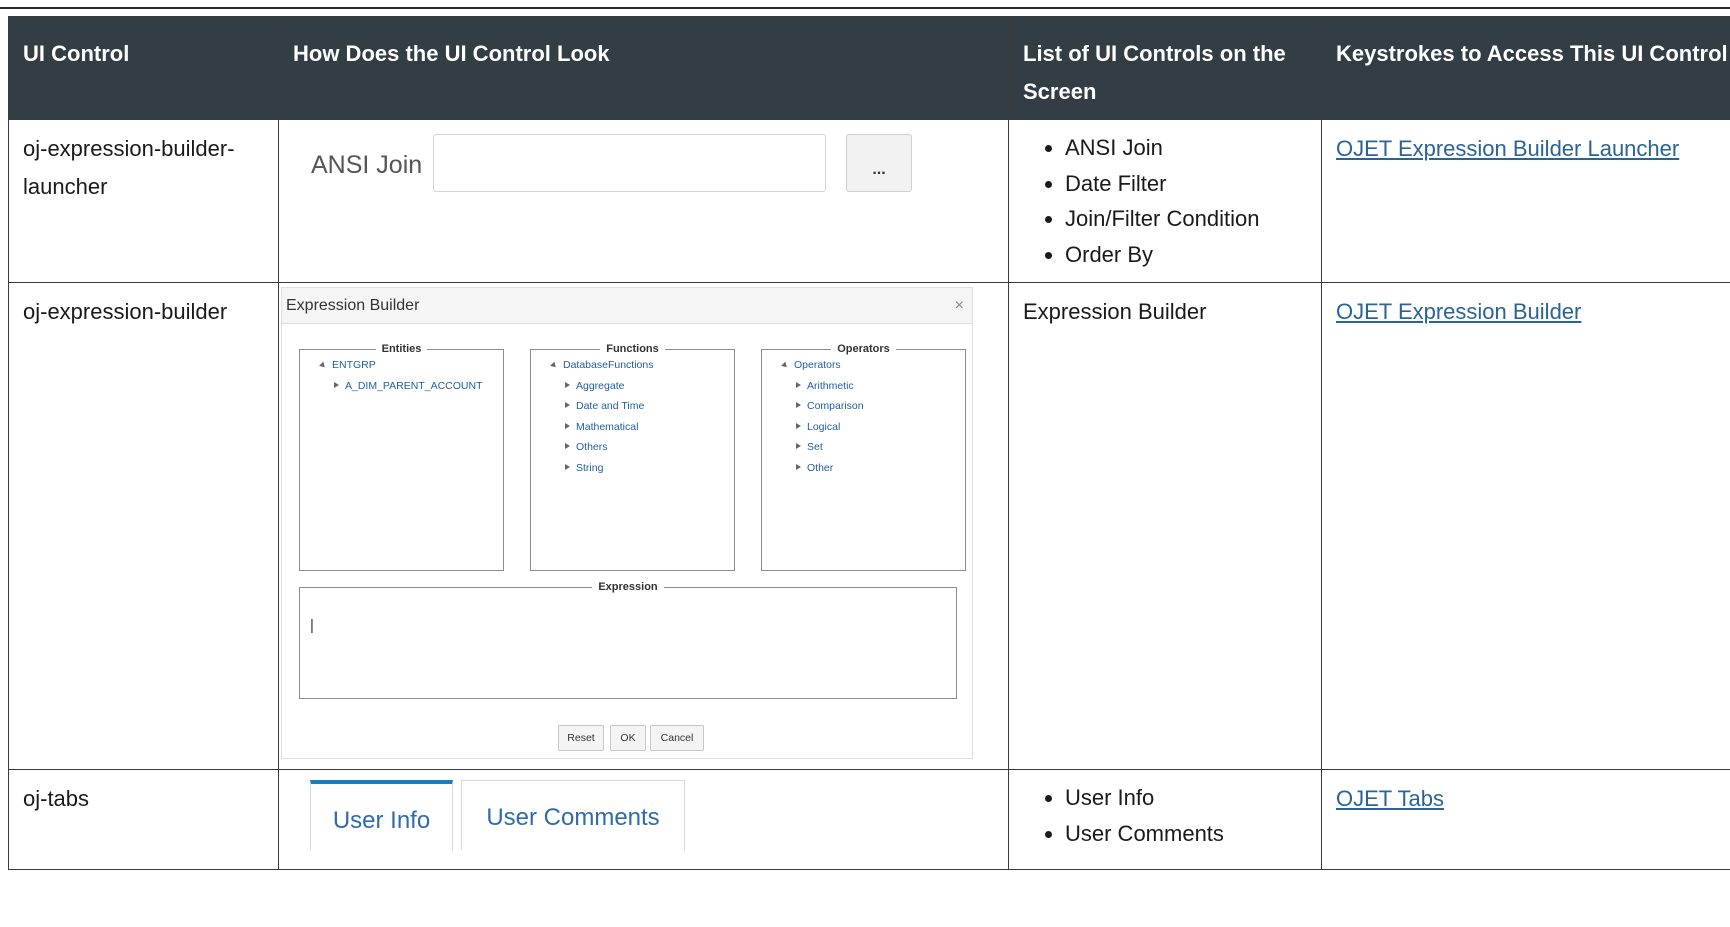  I want to click on keystroke-cell: OJET Tabs, so click(1525, 819).